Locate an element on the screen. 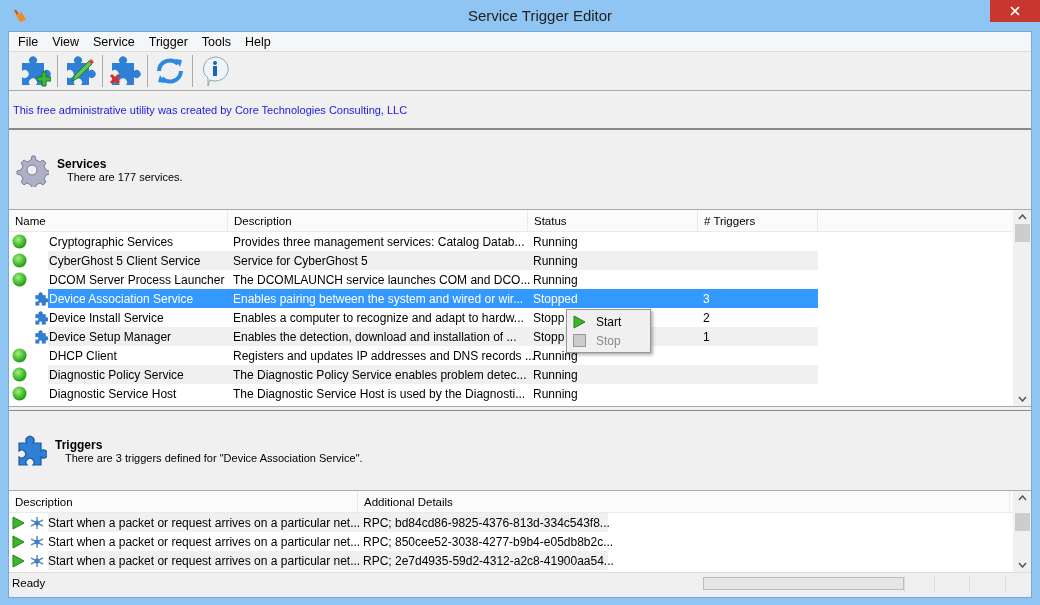 The height and width of the screenshot is (605, 1040). close-icon is located at coordinates (1015, 11).